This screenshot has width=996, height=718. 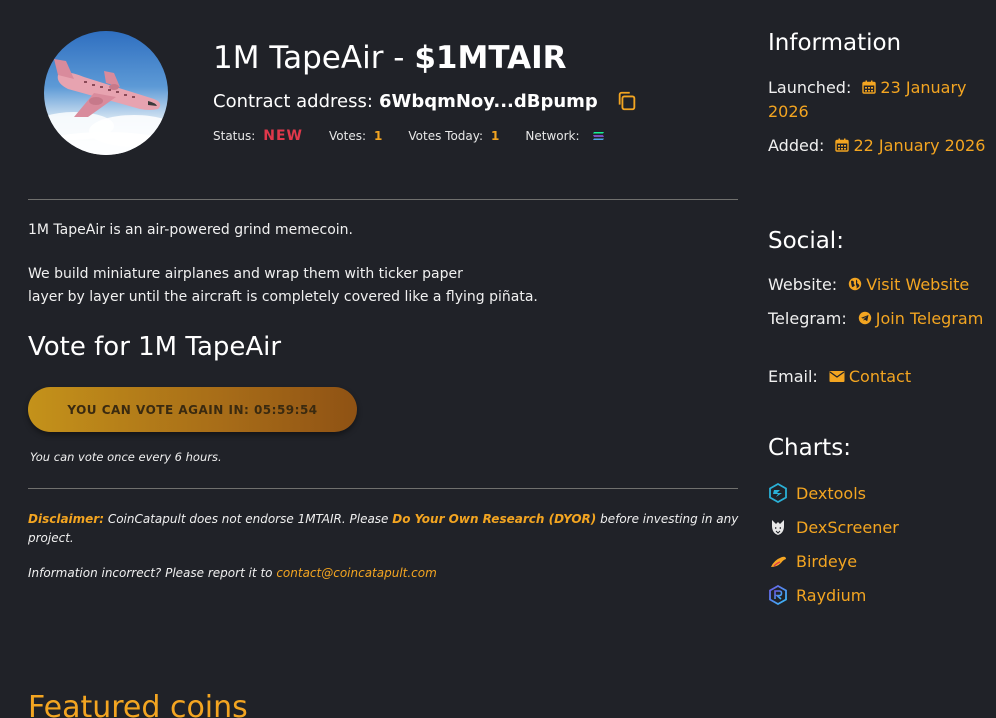 I want to click on copy-icon, so click(x=627, y=101).